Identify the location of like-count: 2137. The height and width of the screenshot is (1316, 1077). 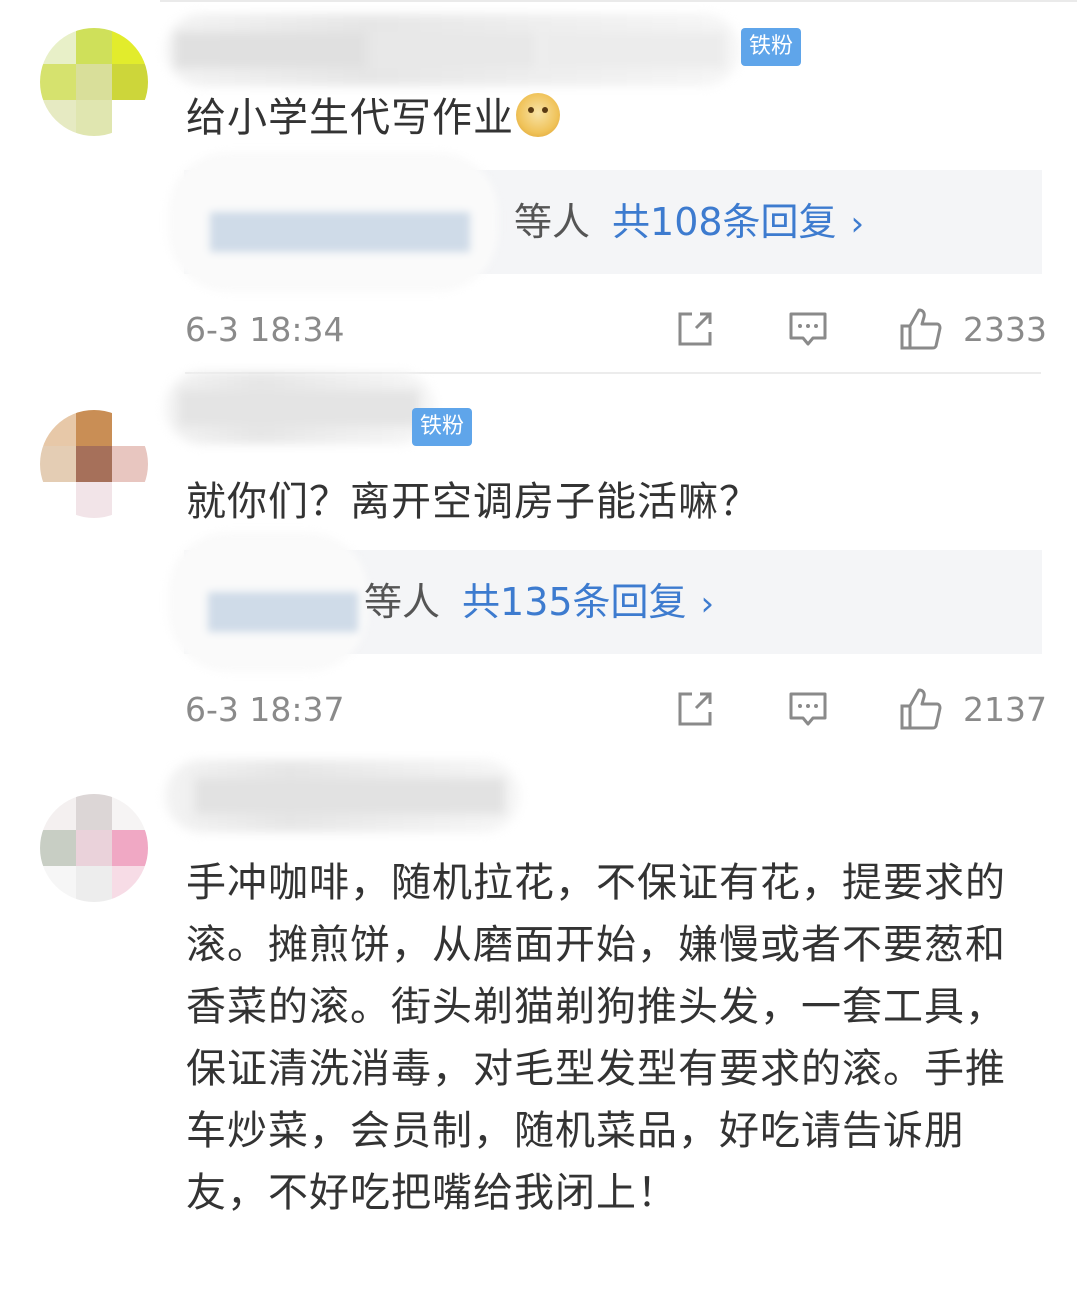
(1005, 709).